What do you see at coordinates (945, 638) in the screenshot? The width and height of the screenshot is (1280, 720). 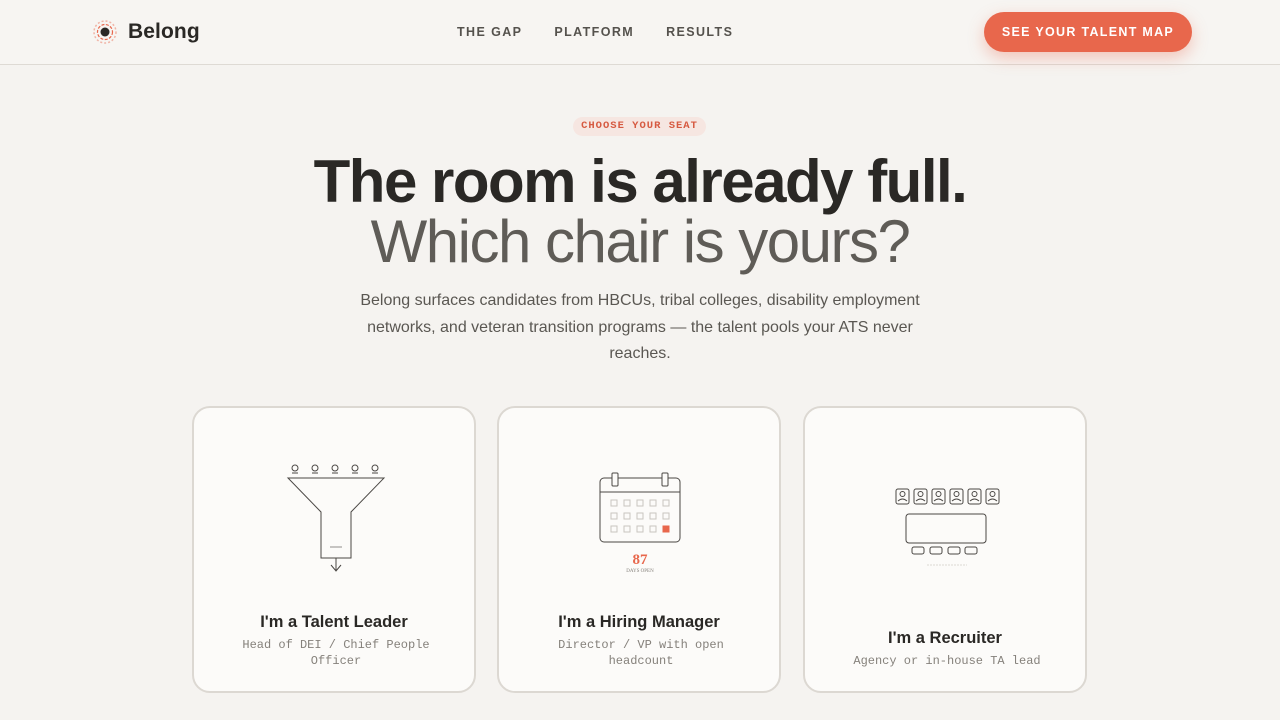 I see `card-title: I'm a Recruiter` at bounding box center [945, 638].